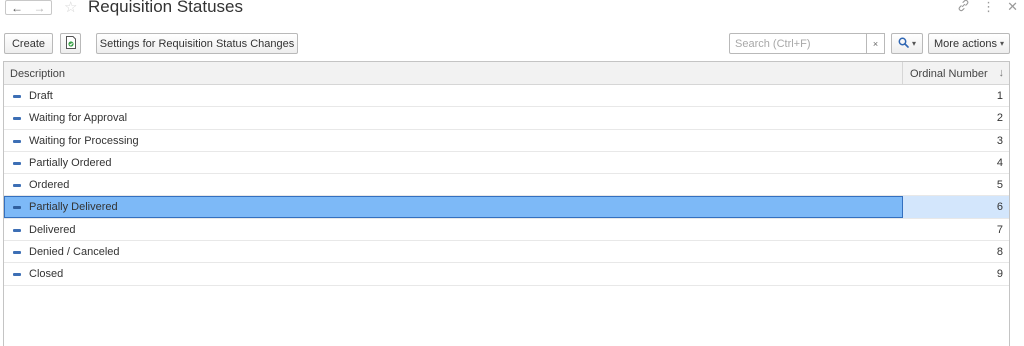 The image size is (1024, 346). What do you see at coordinates (506, 163) in the screenshot?
I see `table-row: Partially Ordered 4` at bounding box center [506, 163].